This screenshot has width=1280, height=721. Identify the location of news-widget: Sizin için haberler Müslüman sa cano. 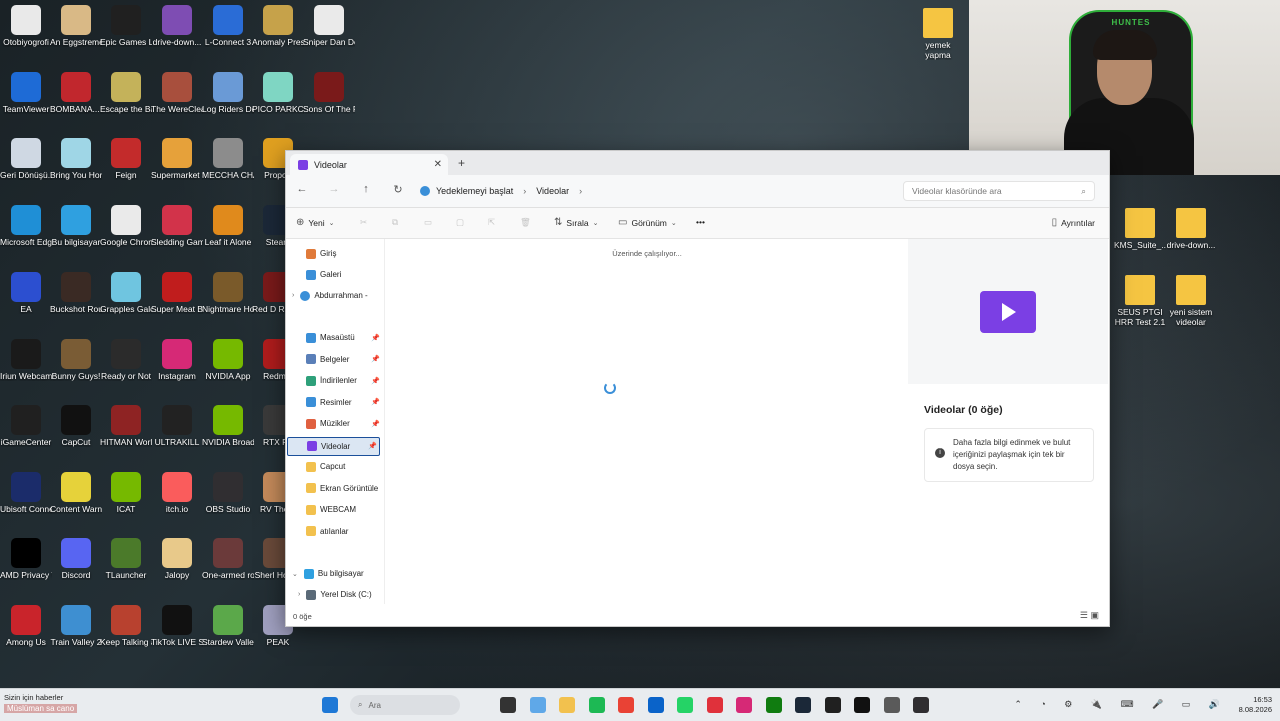
(59, 703).